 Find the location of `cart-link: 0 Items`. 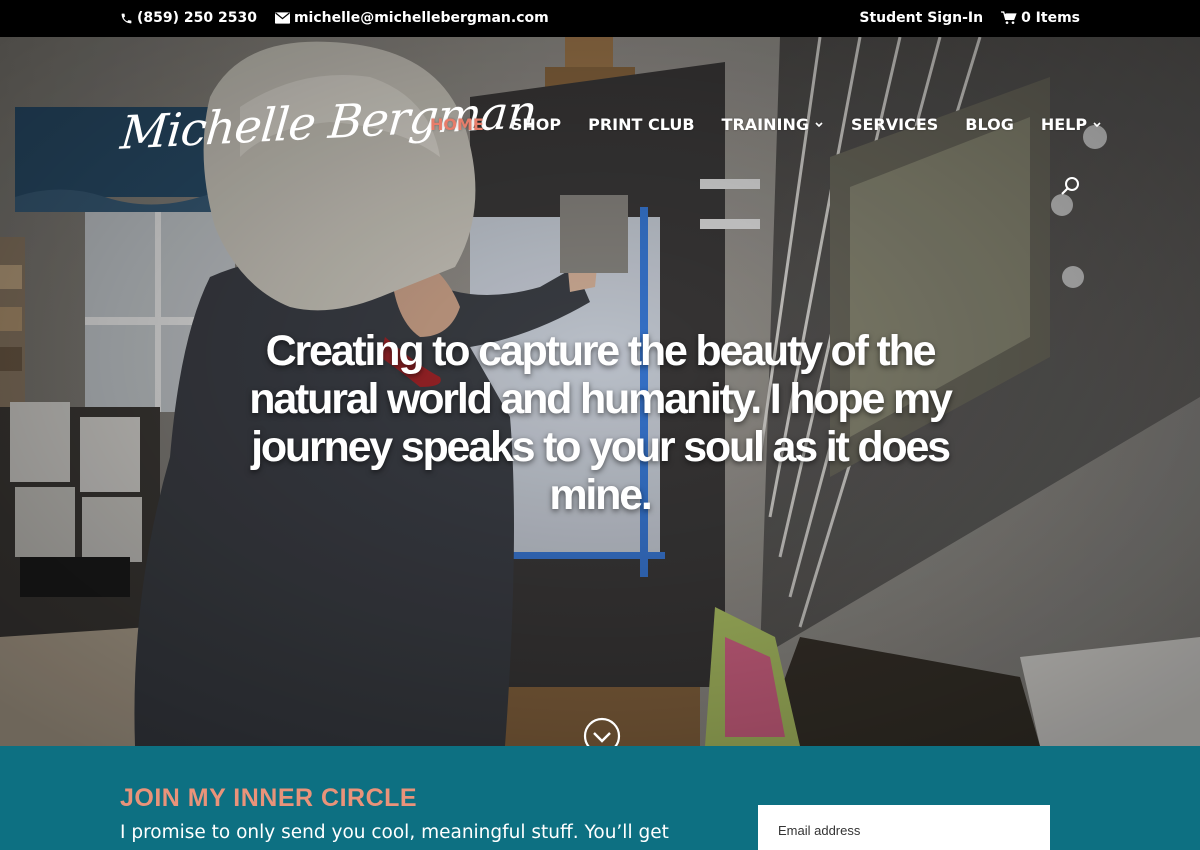

cart-link: 0 Items is located at coordinates (1040, 18).